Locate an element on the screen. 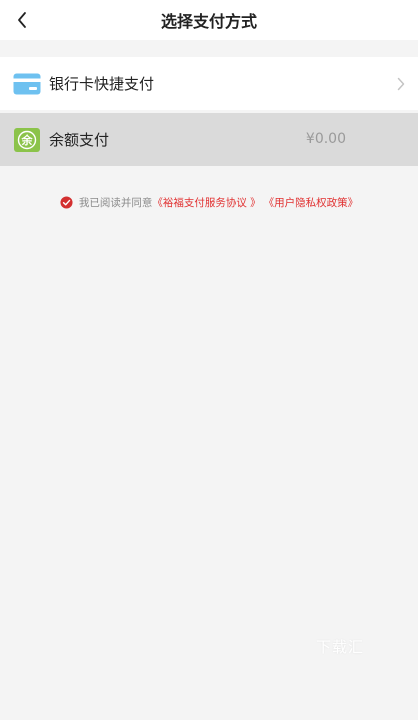 This screenshot has width=418, height=720. chevron-left-icon is located at coordinates (22, 20).